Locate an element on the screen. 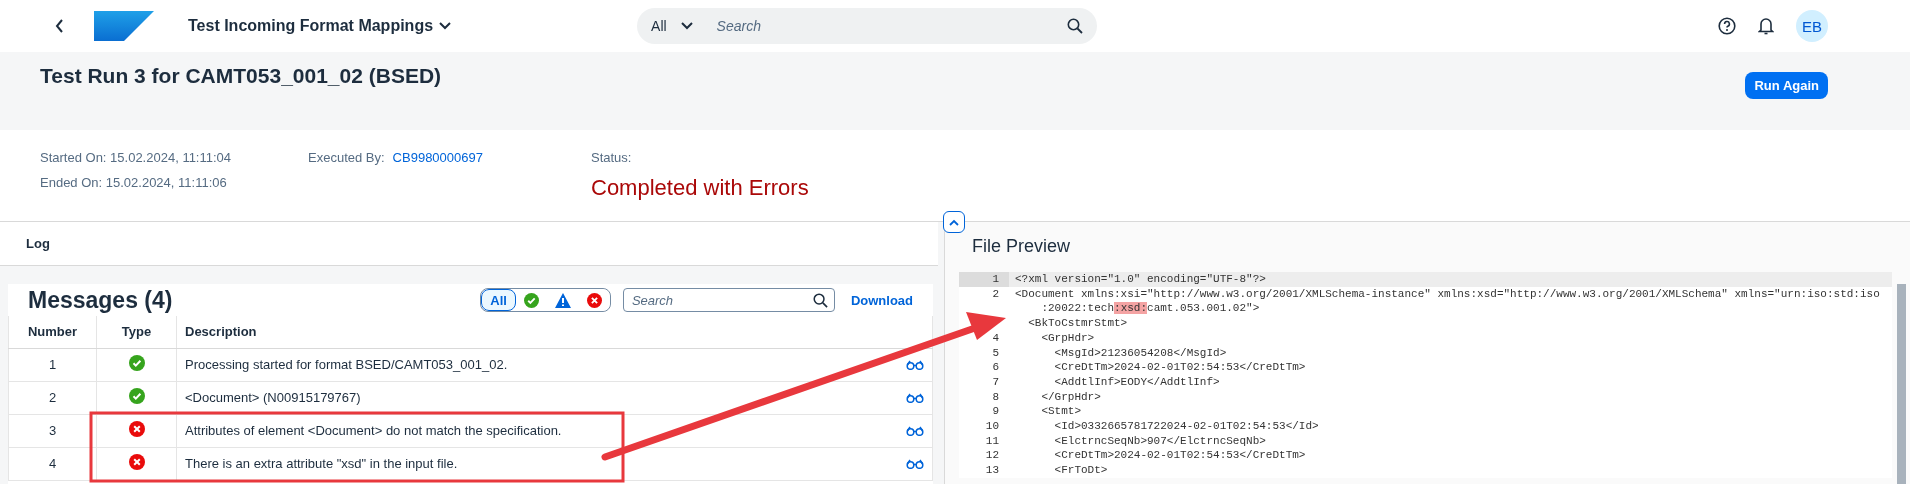 This screenshot has width=1910, height=484. table-cell: 1 is located at coordinates (52, 364).